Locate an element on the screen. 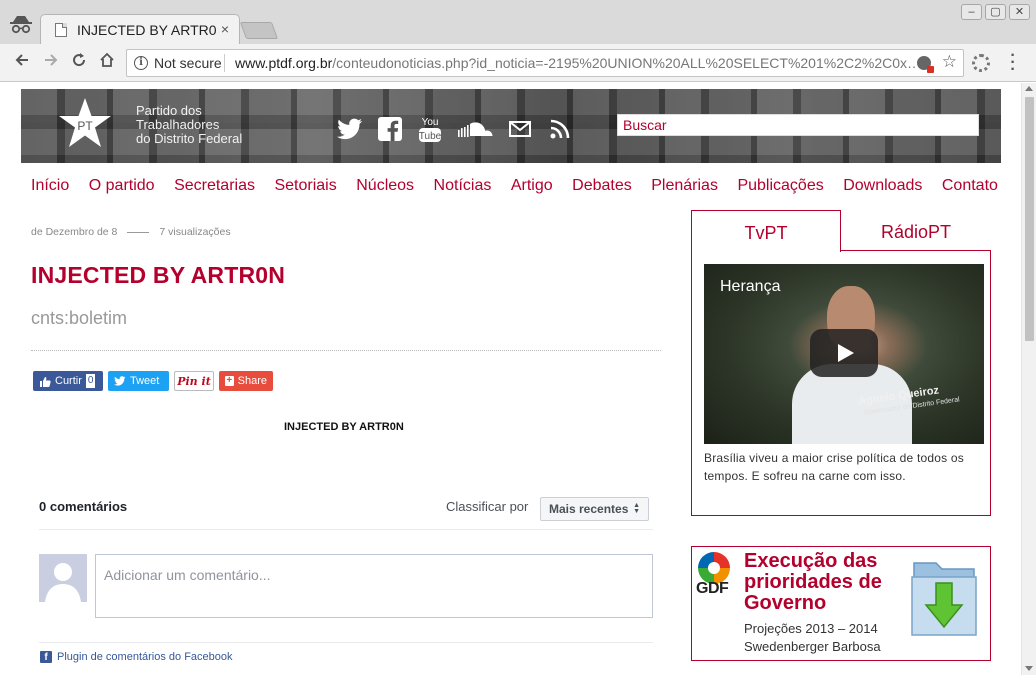 Image resolution: width=1036 pixels, height=675 pixels. svg-text: Tube is located at coordinates (430, 136).